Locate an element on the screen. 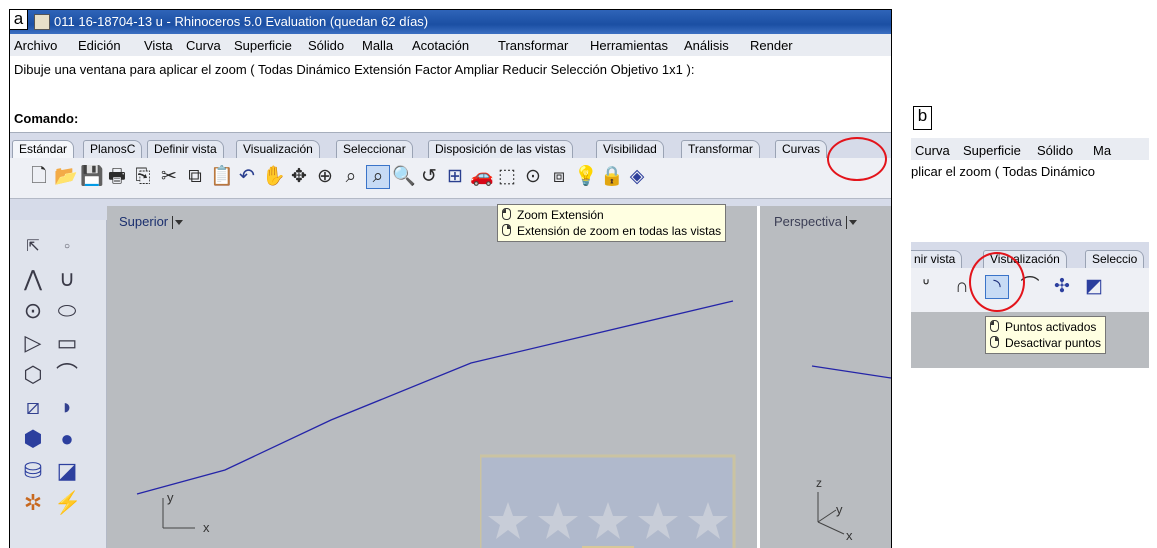 This screenshot has width=1157, height=548. tab-definir-vista: Definir vista is located at coordinates (185, 149).